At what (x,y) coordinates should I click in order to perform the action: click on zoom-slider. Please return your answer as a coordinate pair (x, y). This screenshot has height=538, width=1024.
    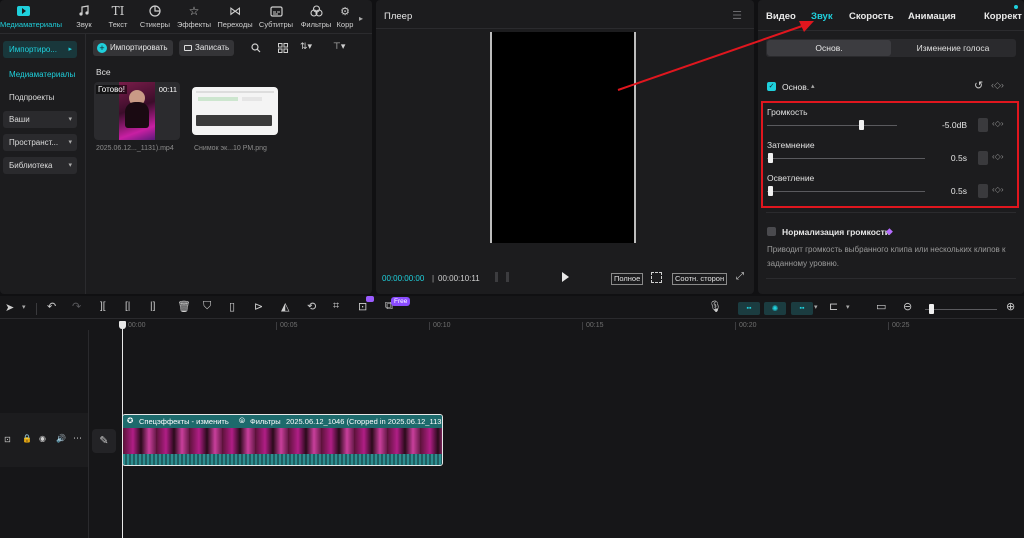
    Looking at the image, I should click on (961, 309).